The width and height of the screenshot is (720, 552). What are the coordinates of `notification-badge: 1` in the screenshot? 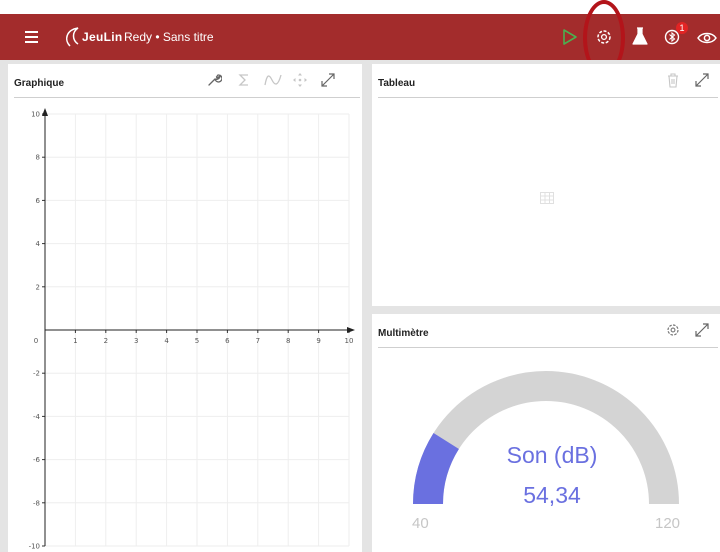 It's located at (682, 28).